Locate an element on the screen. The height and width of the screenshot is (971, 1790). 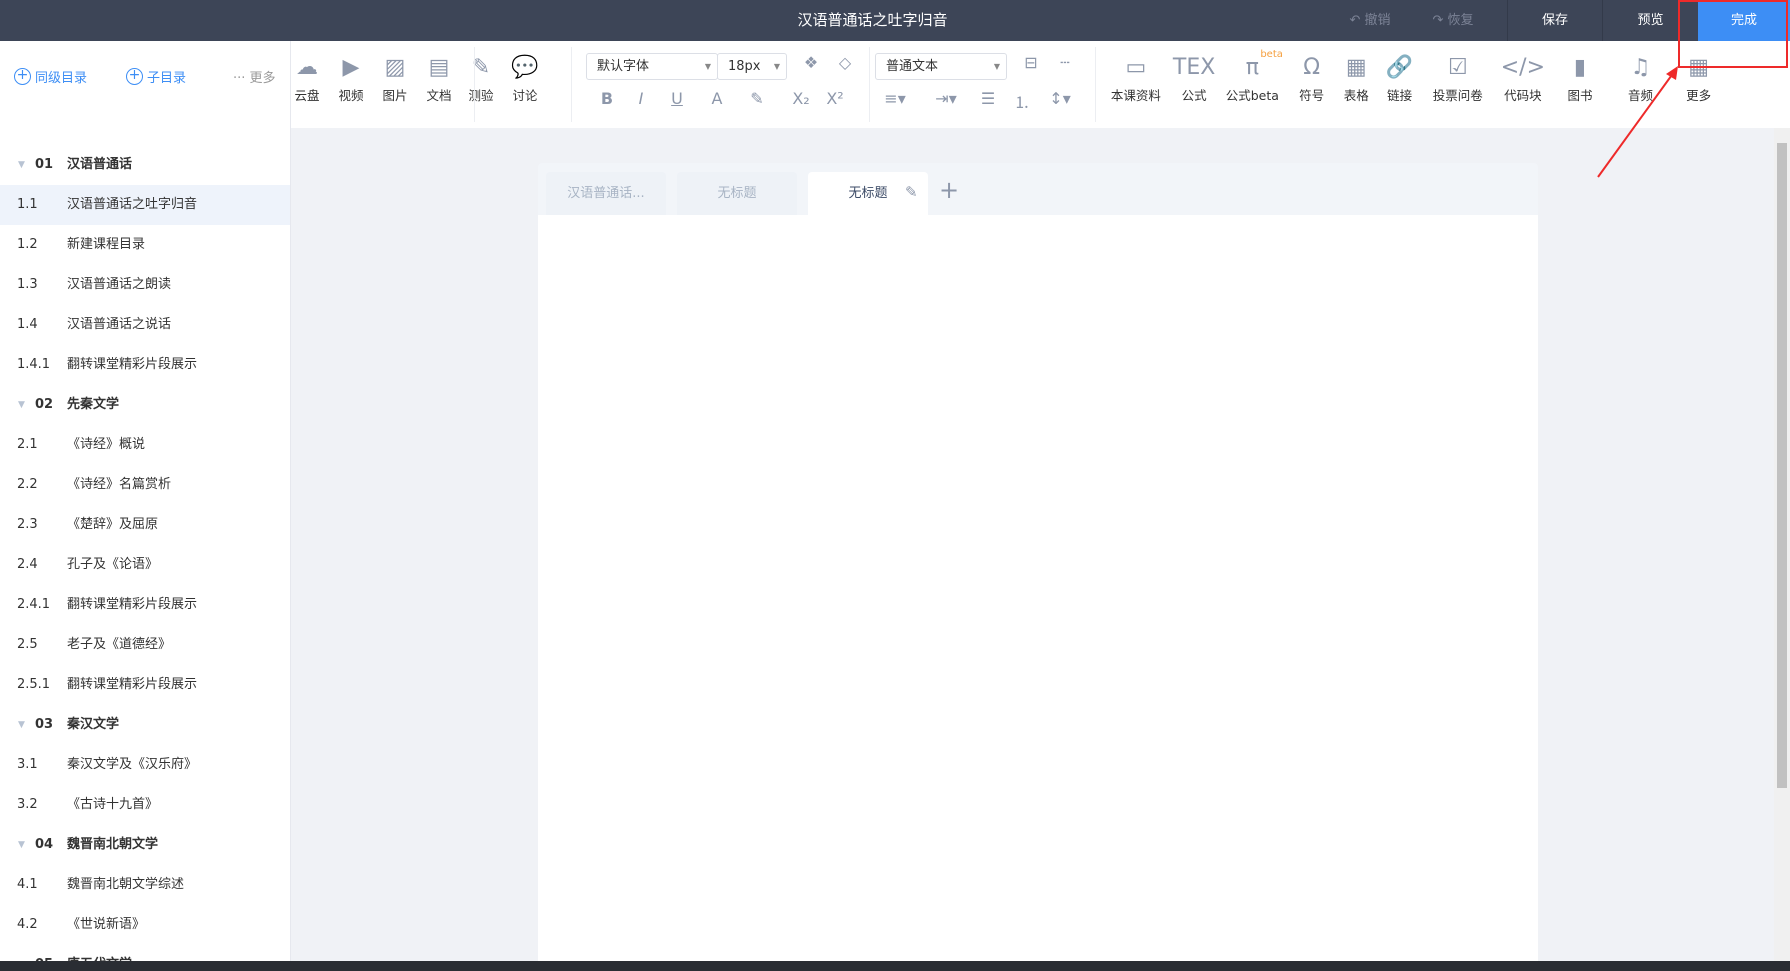
list-item: 2.3 《楚辞》及屈原 is located at coordinates (145, 525).